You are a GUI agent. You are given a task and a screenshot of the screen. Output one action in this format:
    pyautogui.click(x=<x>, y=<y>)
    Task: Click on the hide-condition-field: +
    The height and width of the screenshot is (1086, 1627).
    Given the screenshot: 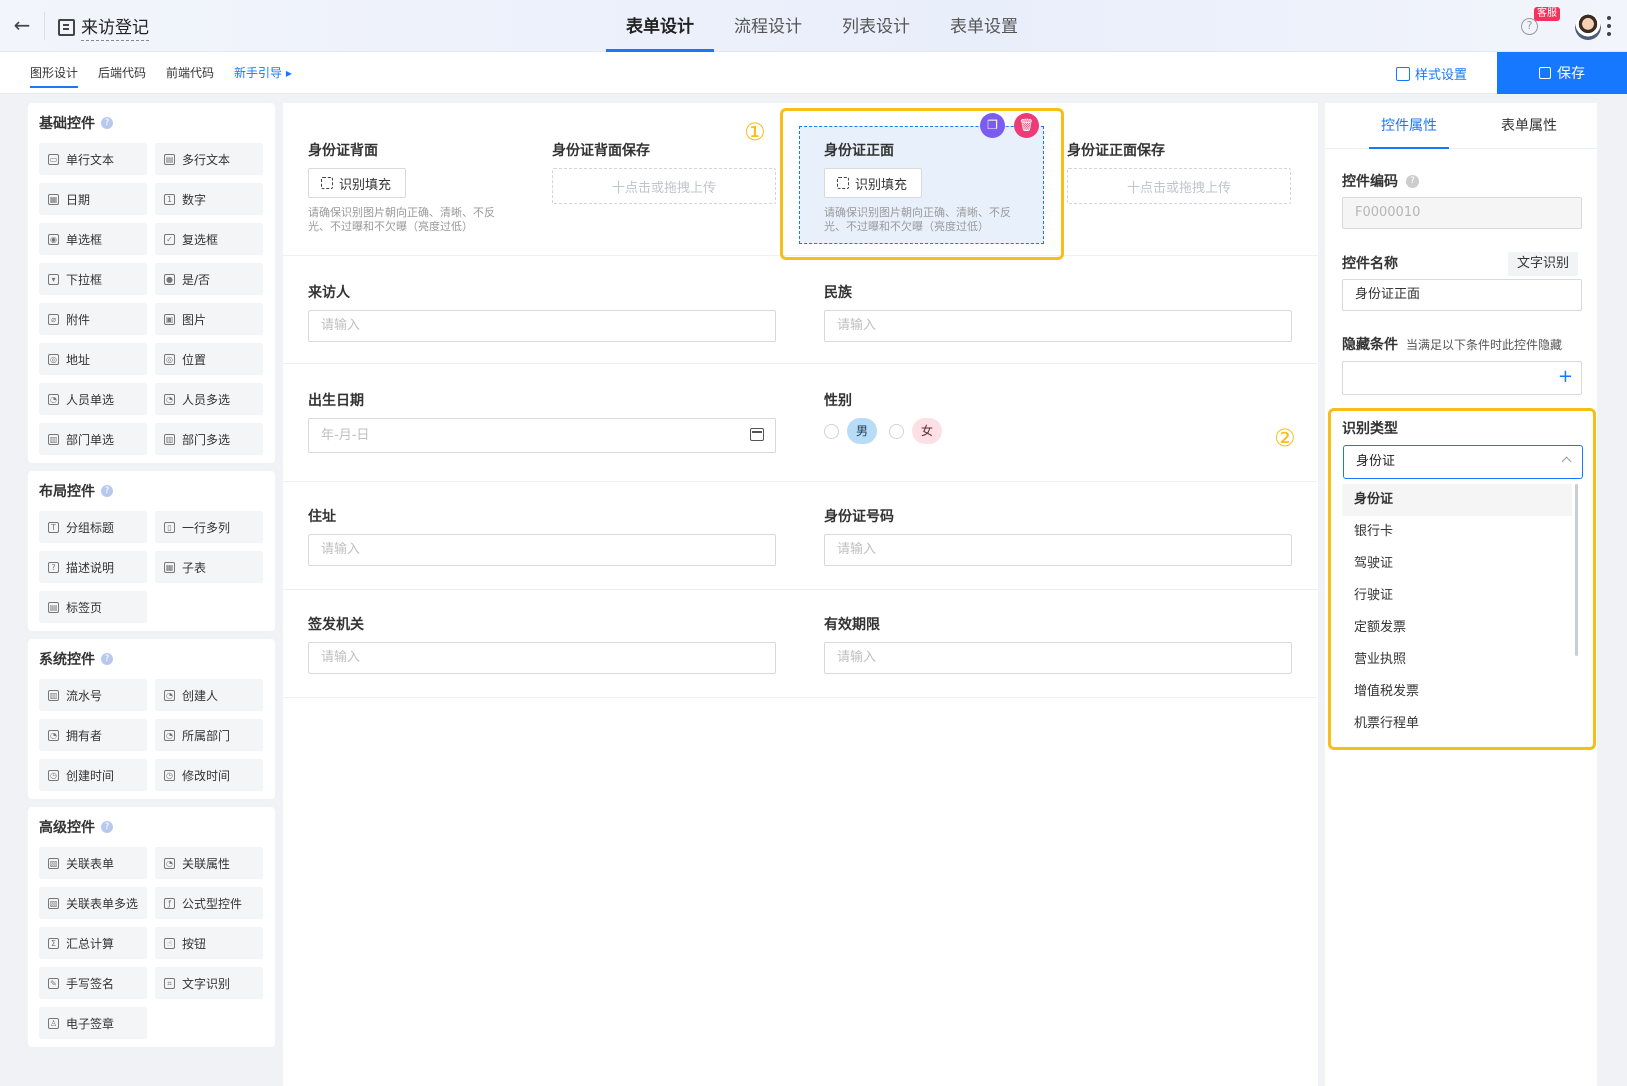 What is the action you would take?
    pyautogui.click(x=1462, y=378)
    